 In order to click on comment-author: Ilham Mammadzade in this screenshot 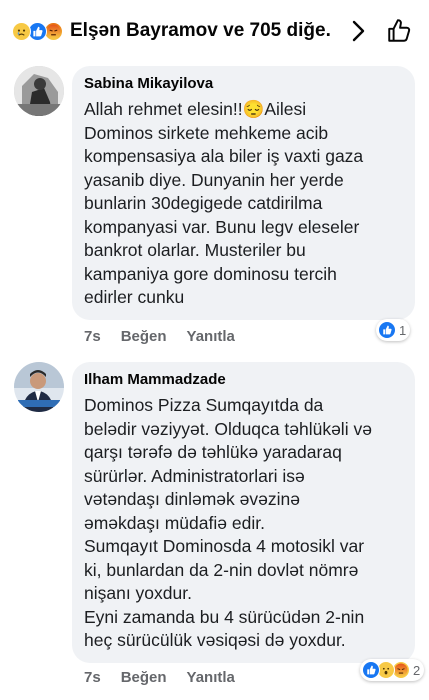, I will do `click(243, 379)`.